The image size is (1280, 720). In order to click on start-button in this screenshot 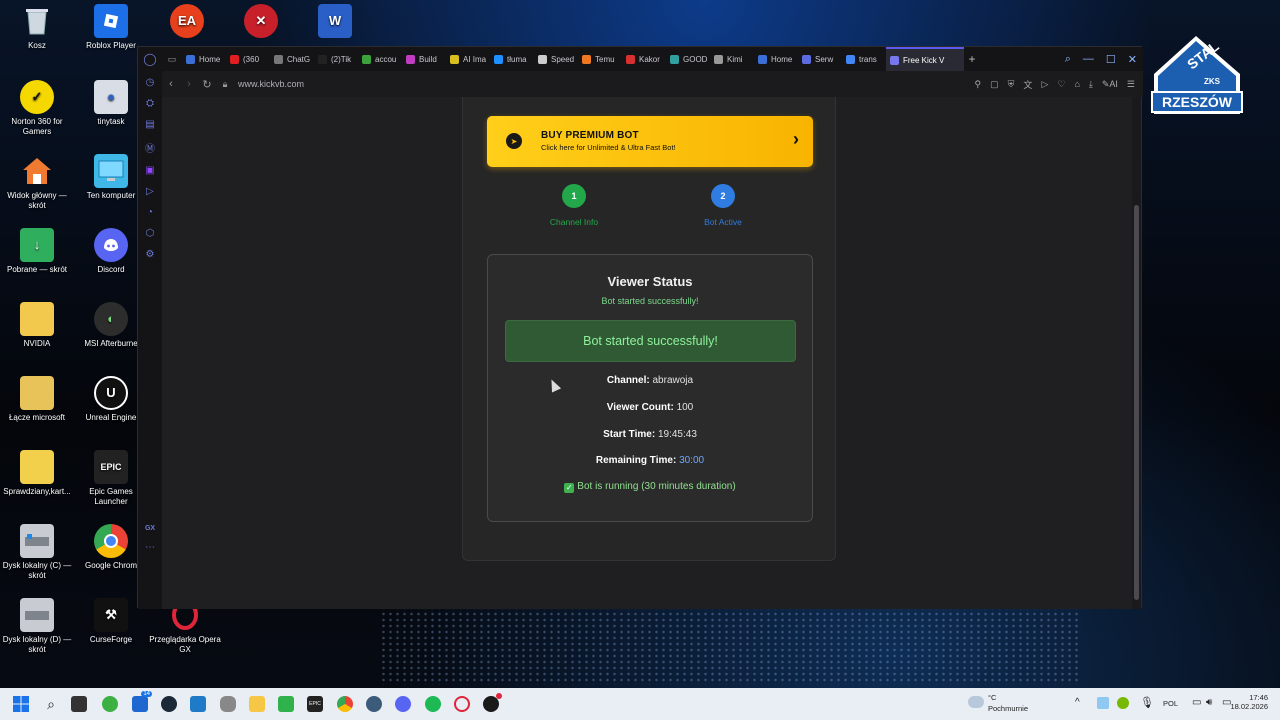, I will do `click(21, 704)`.